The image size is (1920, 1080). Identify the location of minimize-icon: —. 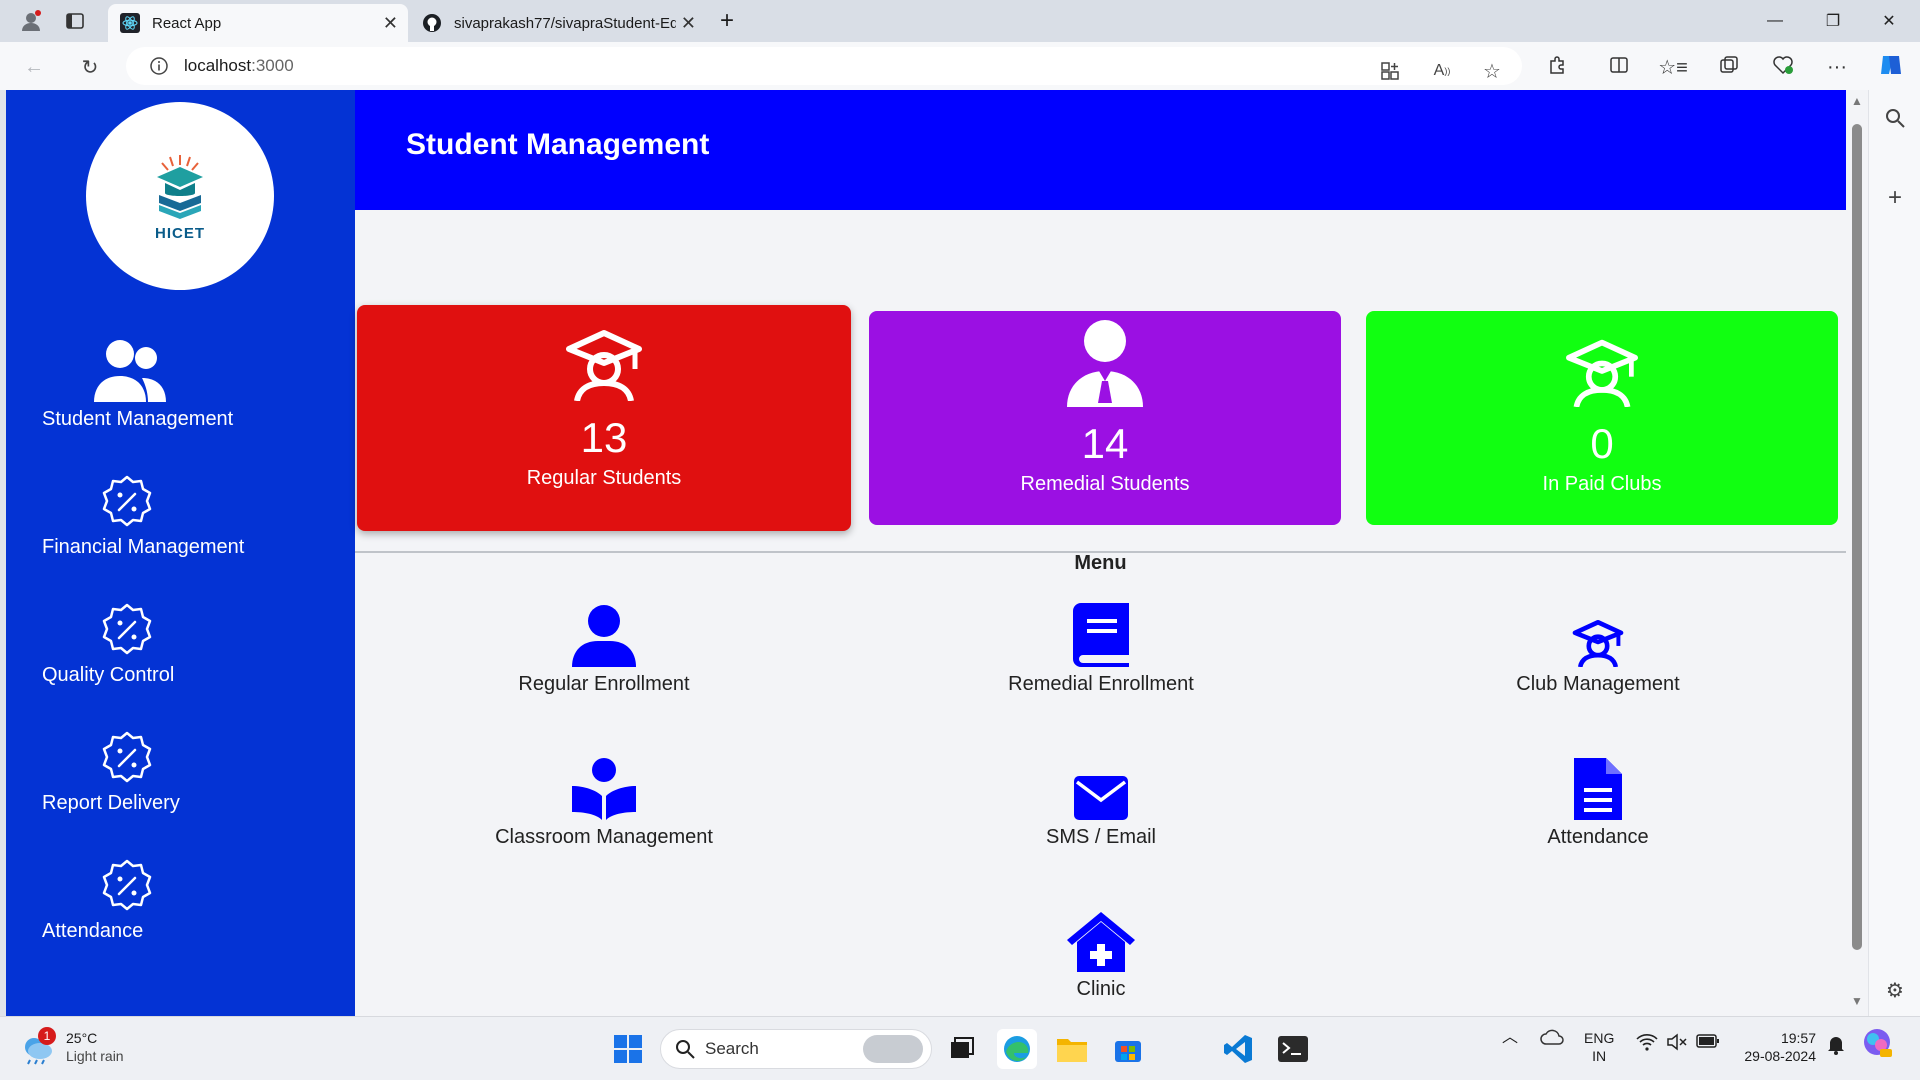
(1775, 20).